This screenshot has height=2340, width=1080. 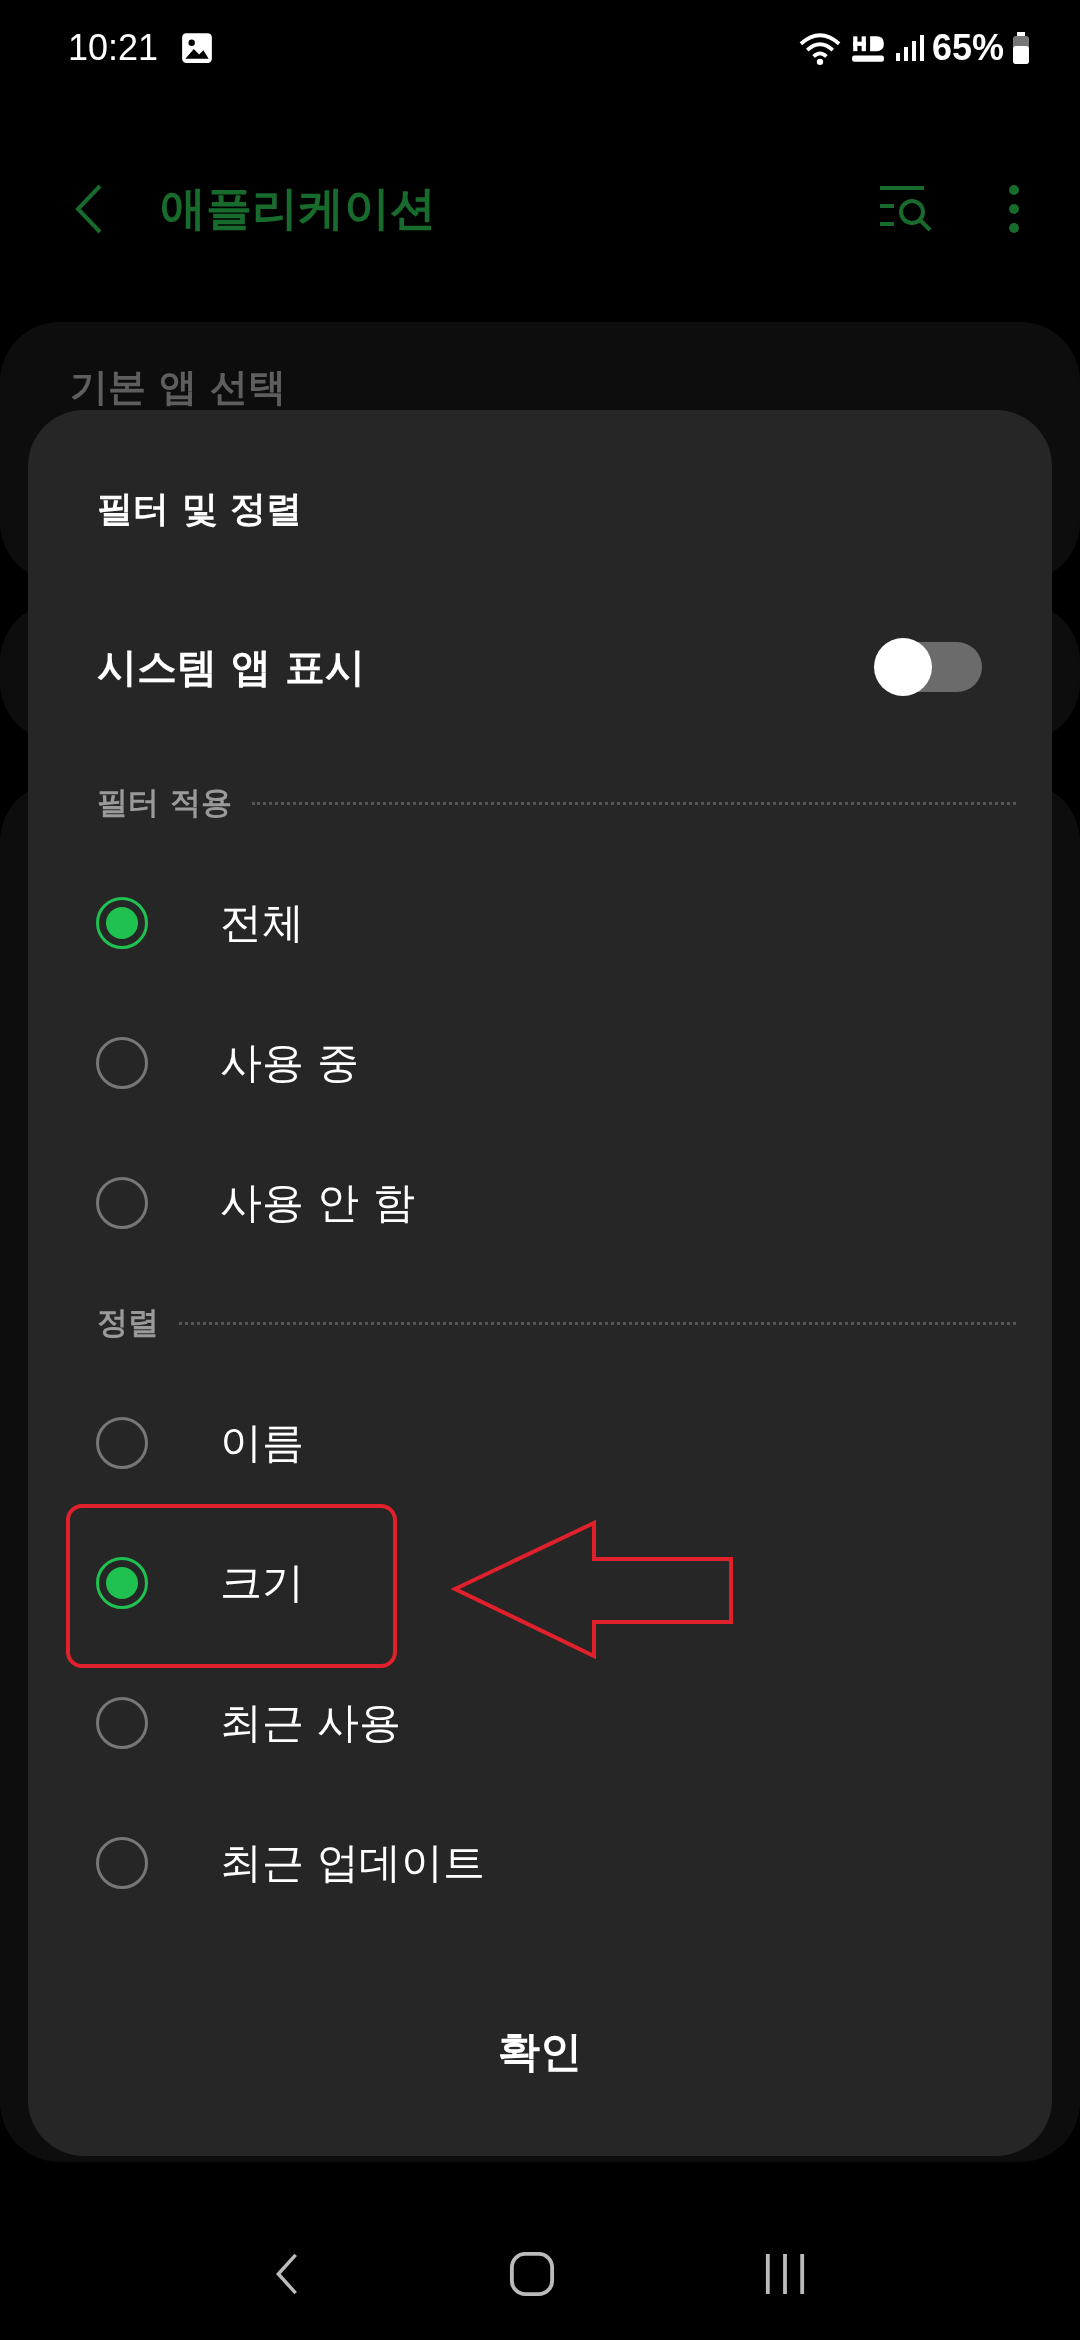 I want to click on sheet-title: 필터 및 정렬, so click(x=200, y=509).